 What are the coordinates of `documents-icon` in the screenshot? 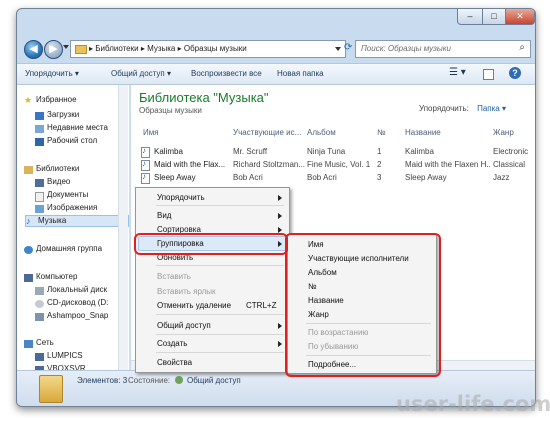 It's located at (39, 197).